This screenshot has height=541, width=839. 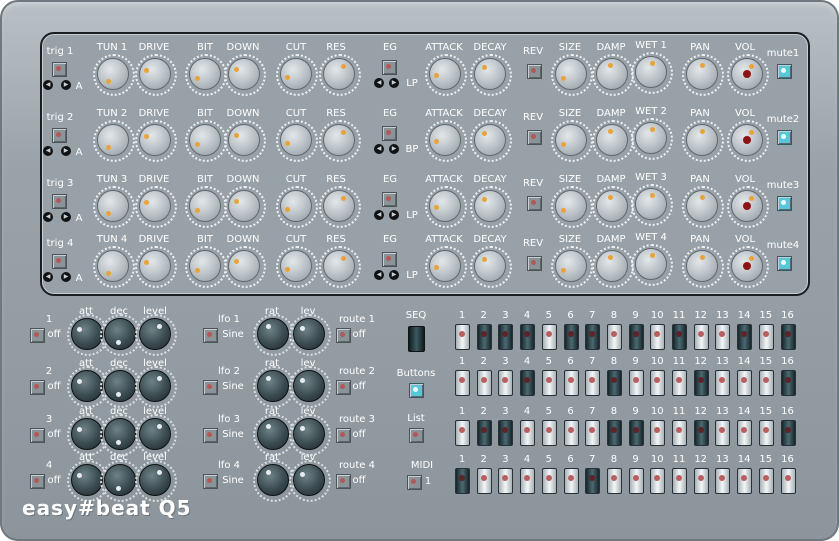 I want to click on buttons-mode-button, so click(x=416, y=390).